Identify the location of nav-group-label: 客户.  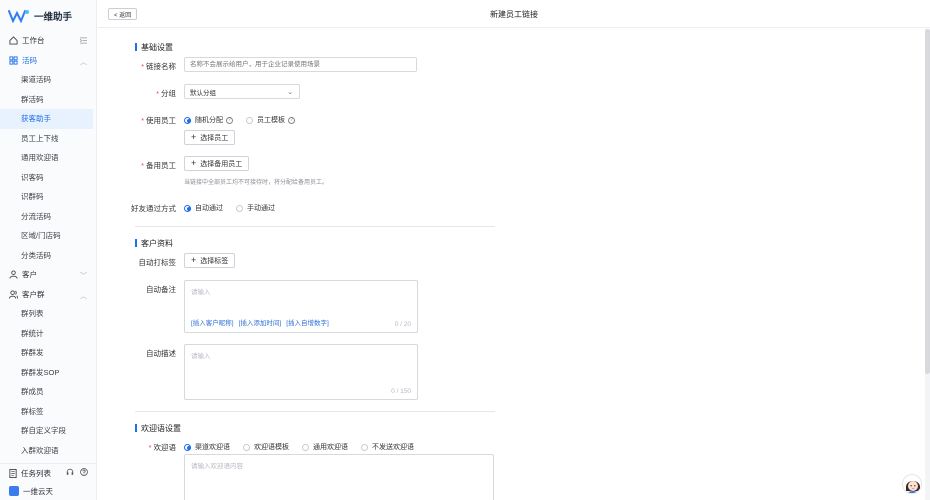
(29, 275).